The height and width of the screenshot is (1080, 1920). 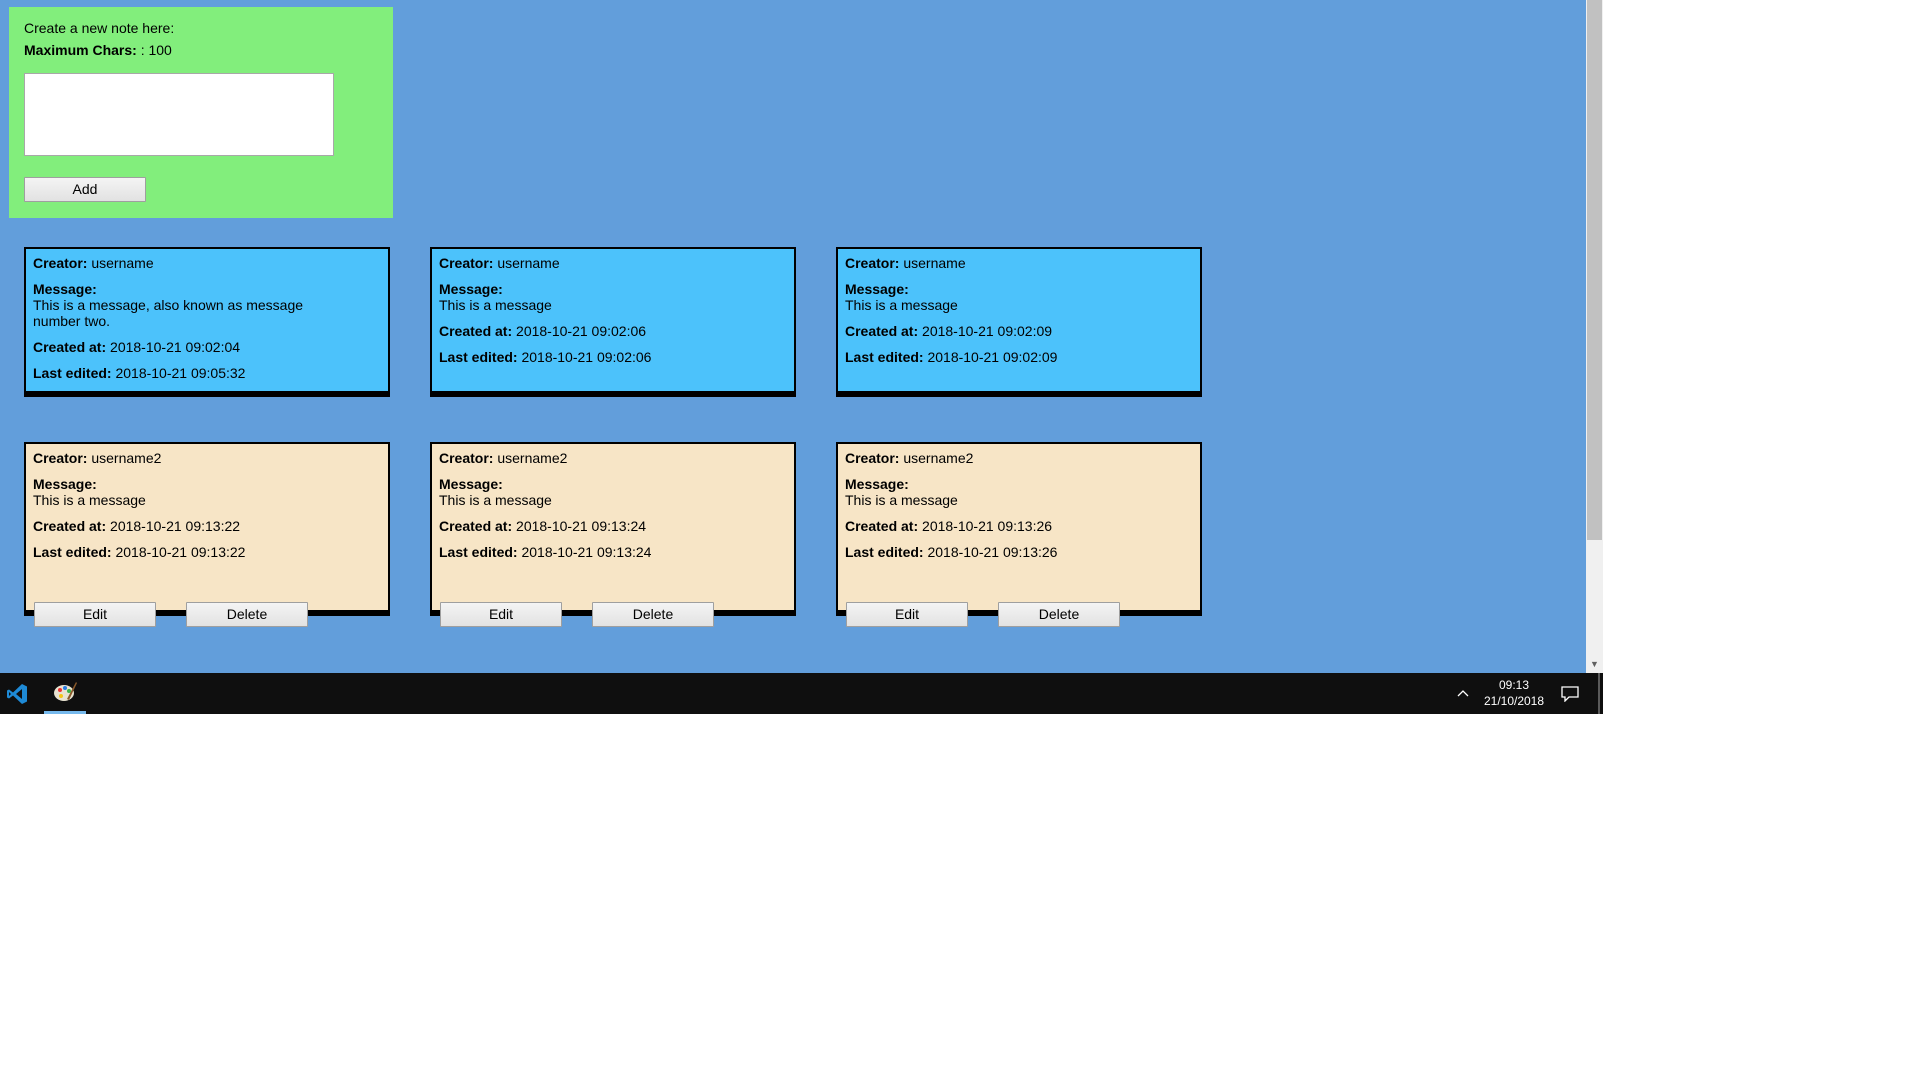 What do you see at coordinates (992, 357) in the screenshot?
I see `edited-value: 2018-10-21 09:02:09` at bounding box center [992, 357].